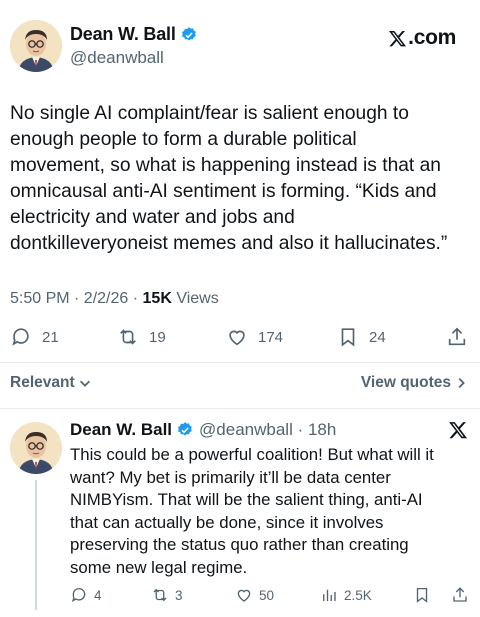 The height and width of the screenshot is (617, 480). Describe the element at coordinates (329, 595) in the screenshot. I see `views-icon` at that location.